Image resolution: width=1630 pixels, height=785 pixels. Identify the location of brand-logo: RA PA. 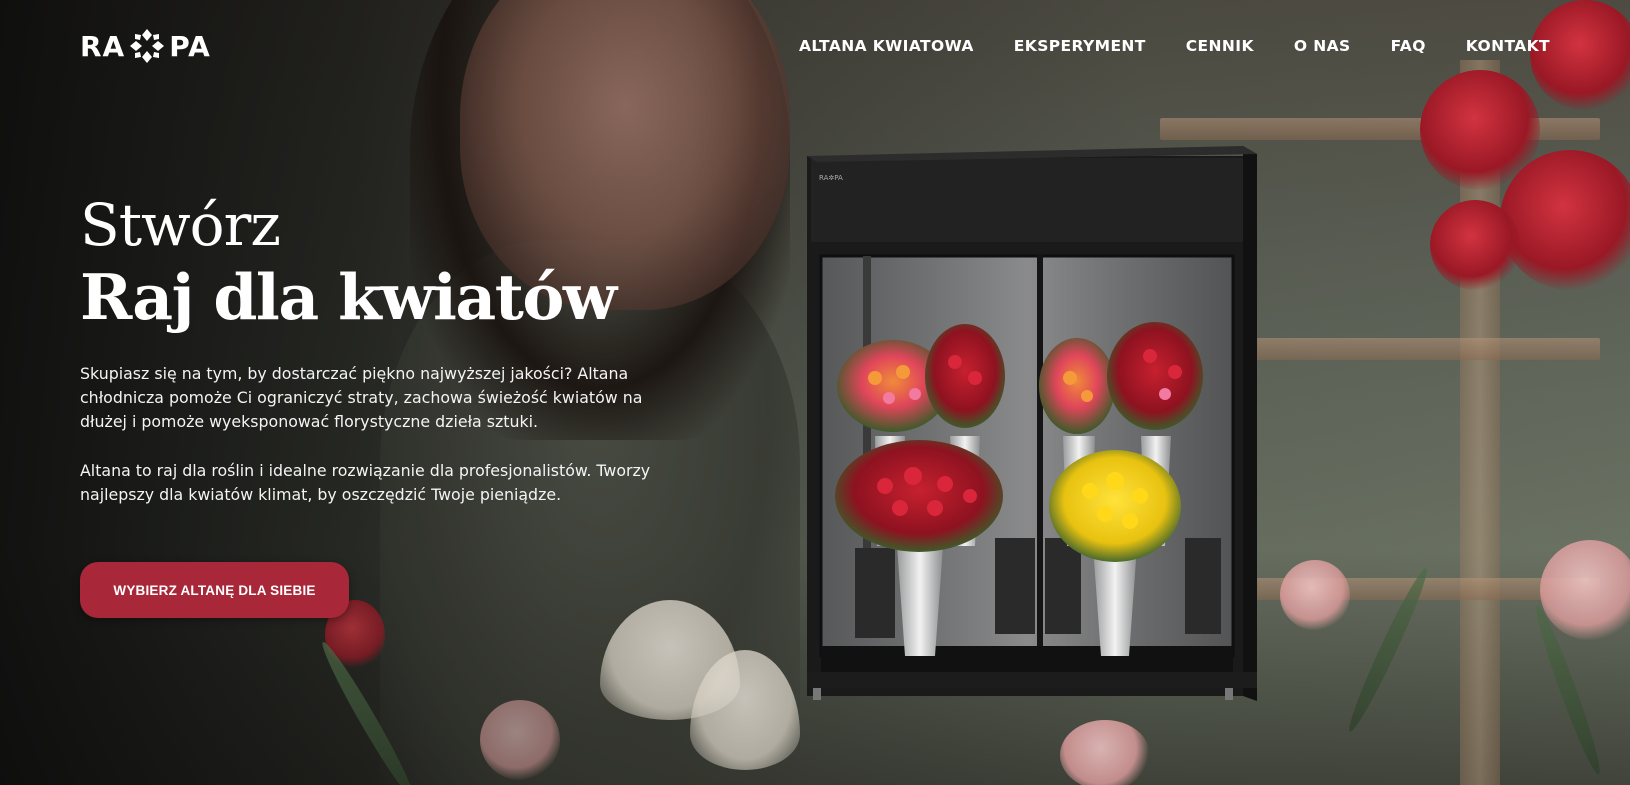
(145, 46).